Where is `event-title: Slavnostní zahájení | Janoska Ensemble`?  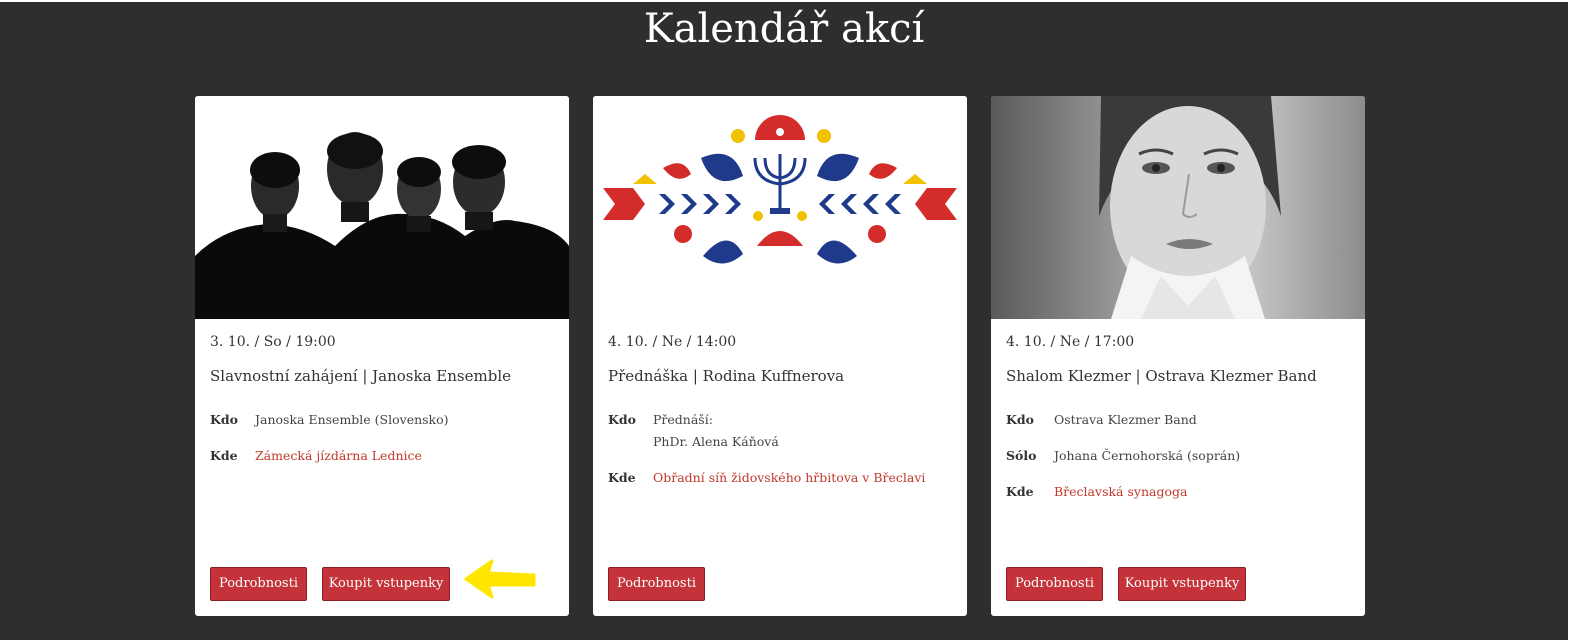 event-title: Slavnostní zahájení | Janoska Ensemble is located at coordinates (360, 376).